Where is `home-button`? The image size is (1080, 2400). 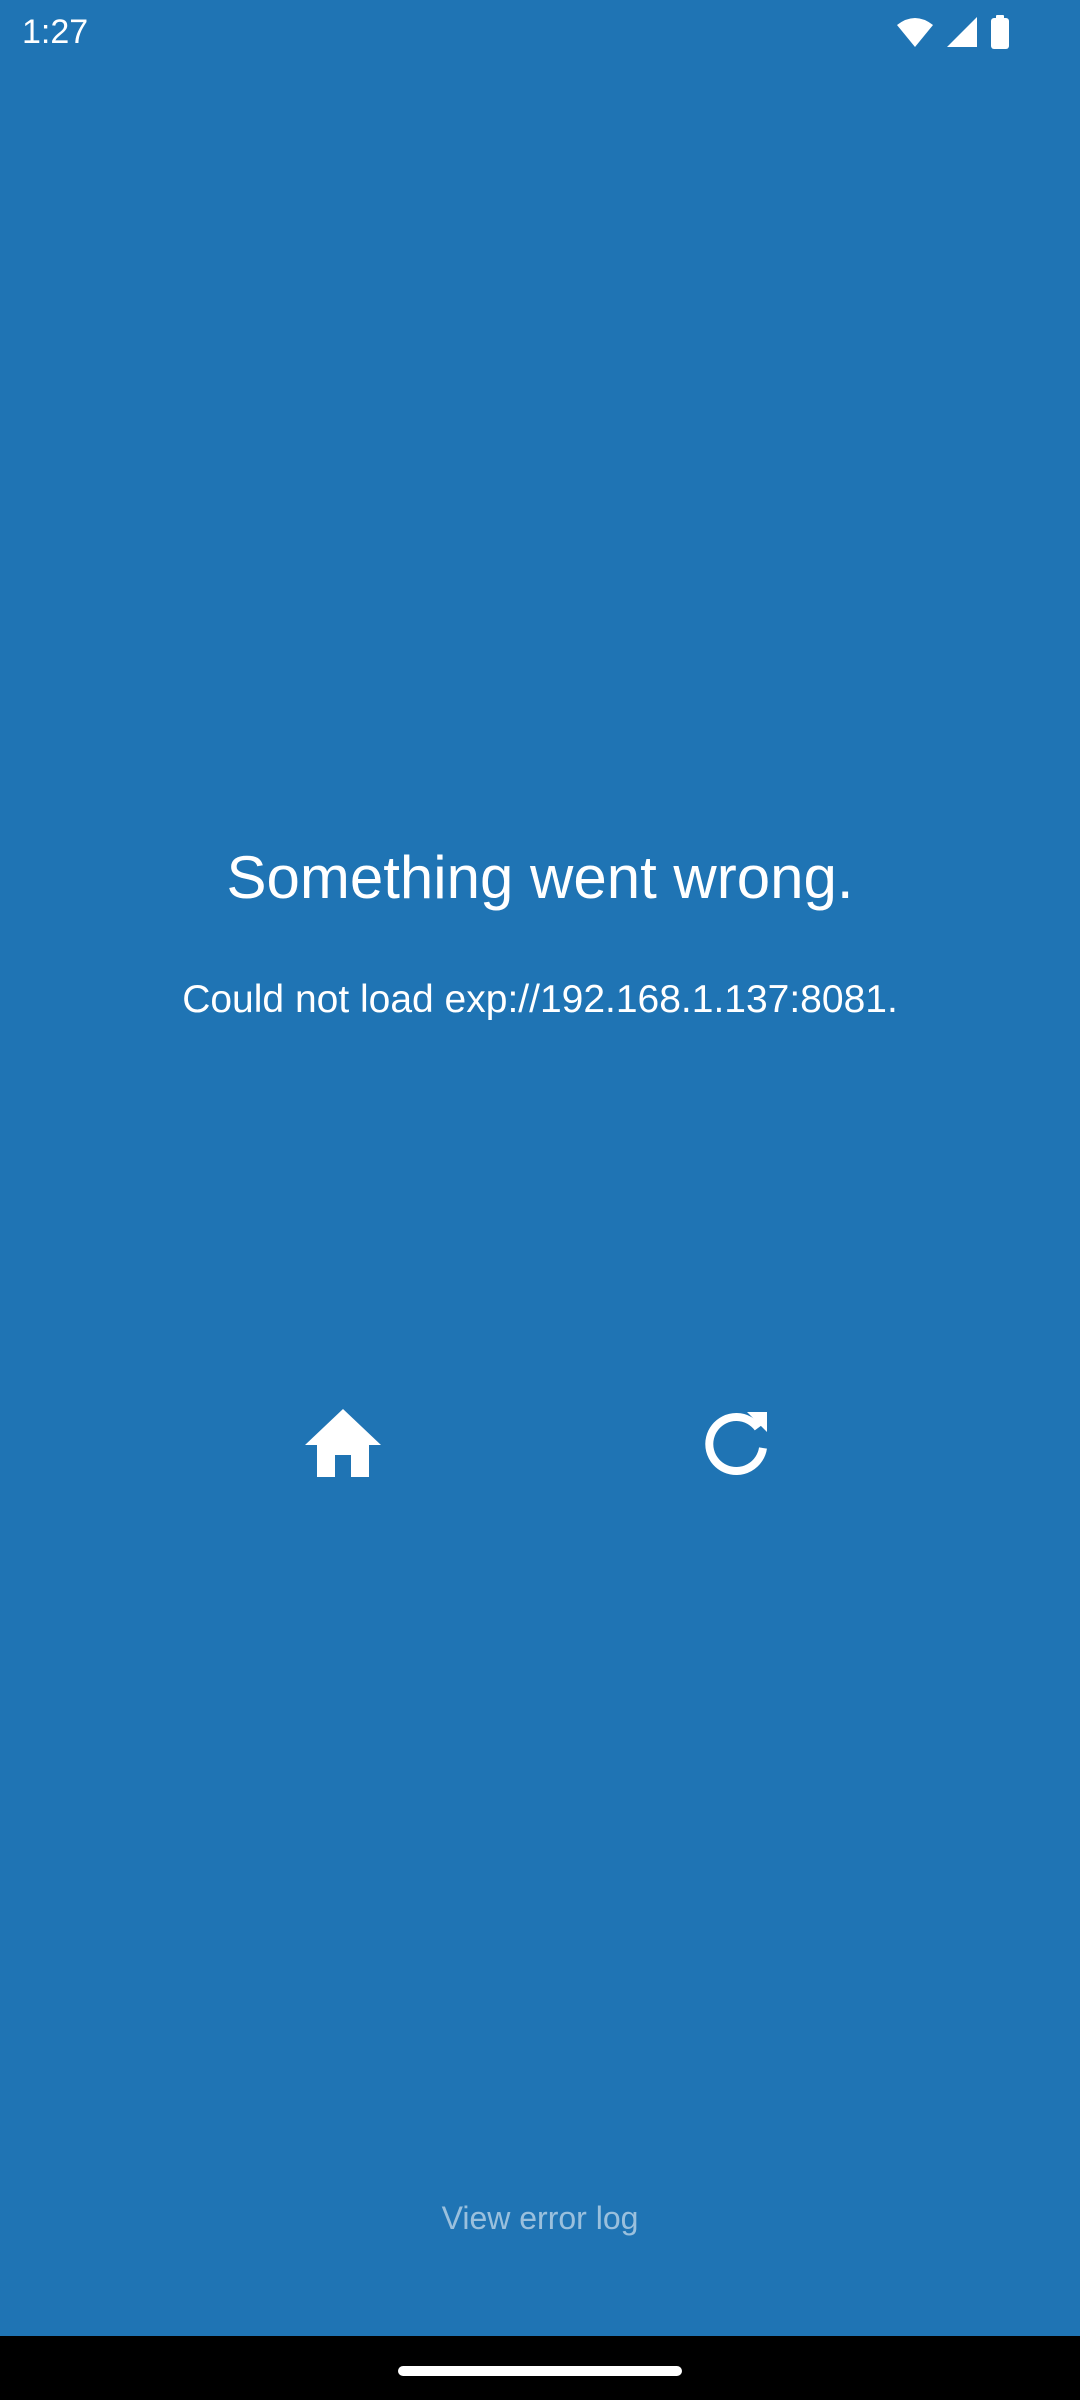
home-button is located at coordinates (343, 1443).